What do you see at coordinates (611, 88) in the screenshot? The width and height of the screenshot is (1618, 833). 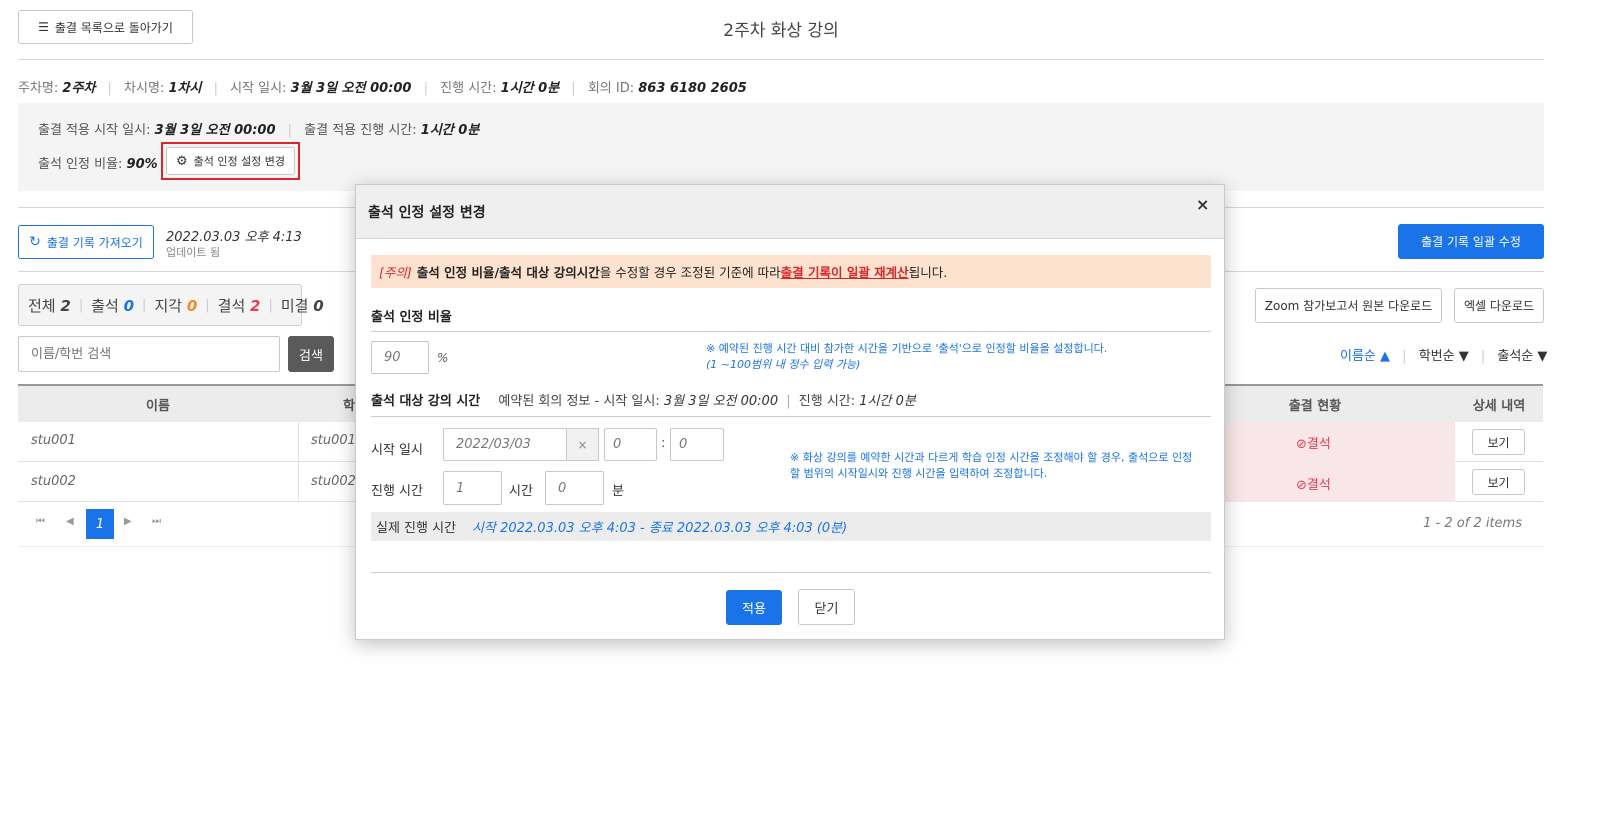 I see `meeting-id-label: 회의 ID:` at bounding box center [611, 88].